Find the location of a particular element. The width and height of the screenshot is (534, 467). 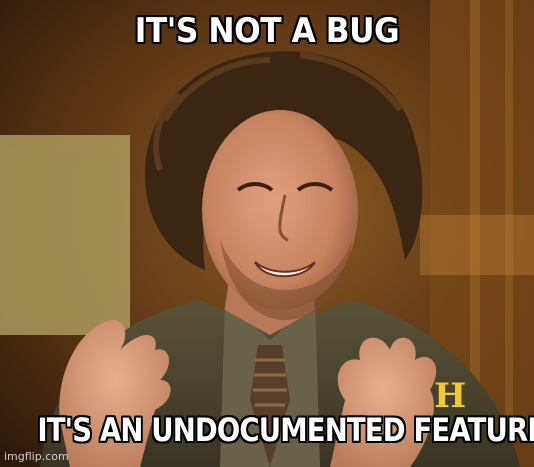

shelf-glow is located at coordinates (477, 245).